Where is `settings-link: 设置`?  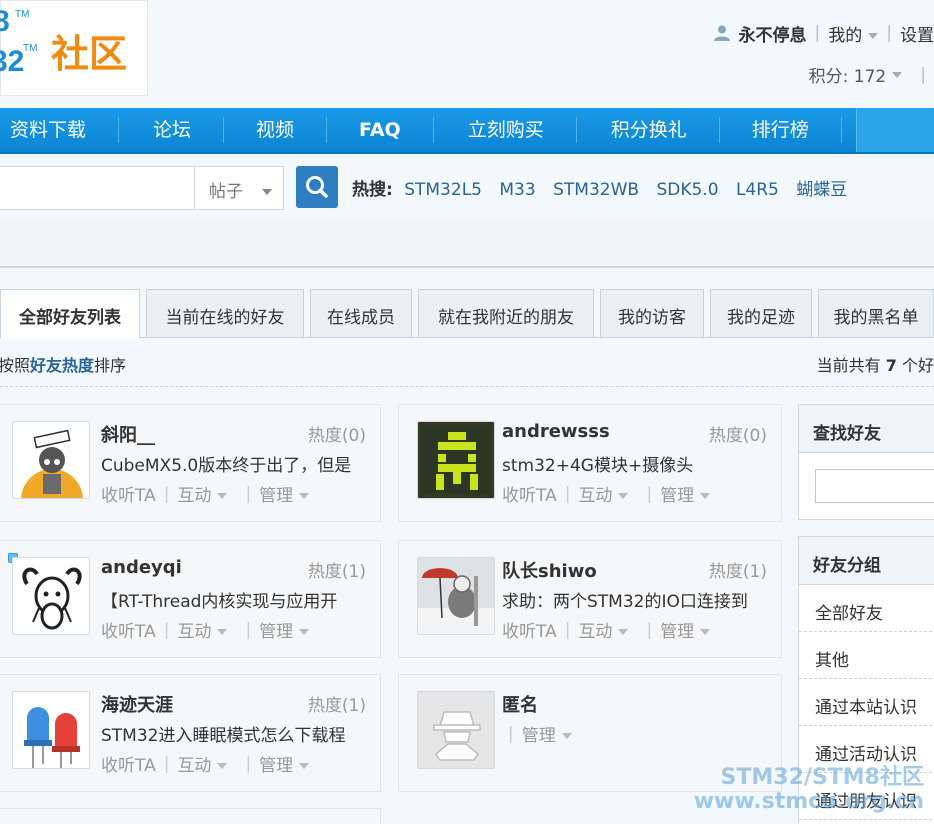
settings-link: 设置 is located at coordinates (917, 33).